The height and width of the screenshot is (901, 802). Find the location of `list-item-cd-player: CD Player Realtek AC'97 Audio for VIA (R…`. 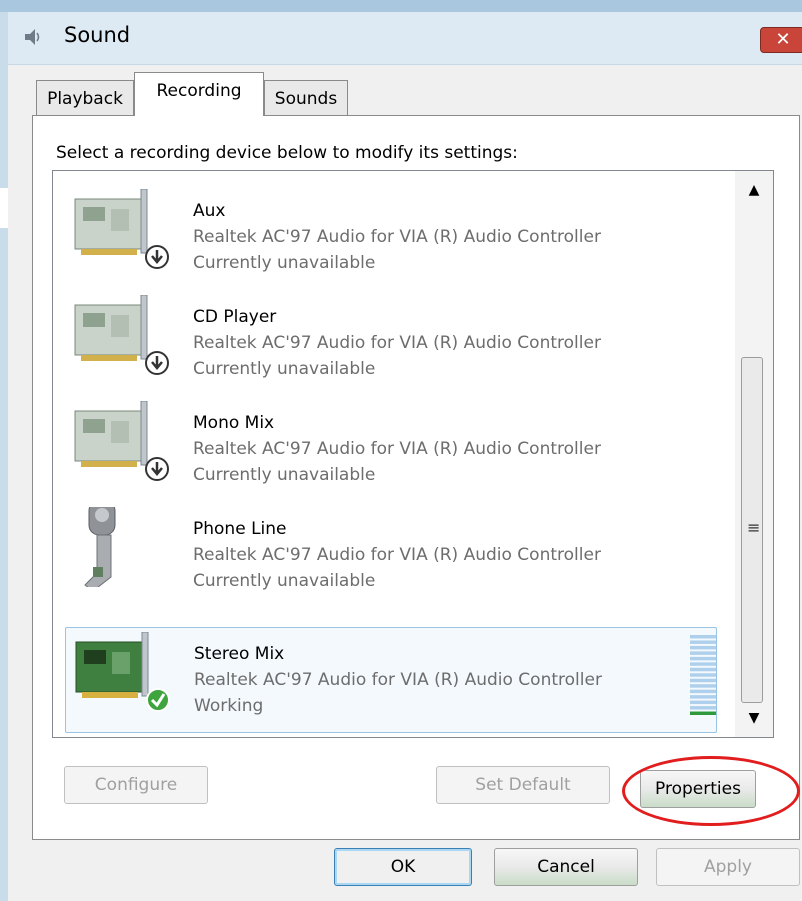

list-item-cd-player: CD Player Realtek AC'97 Audio for VIA (R… is located at coordinates (391, 334).